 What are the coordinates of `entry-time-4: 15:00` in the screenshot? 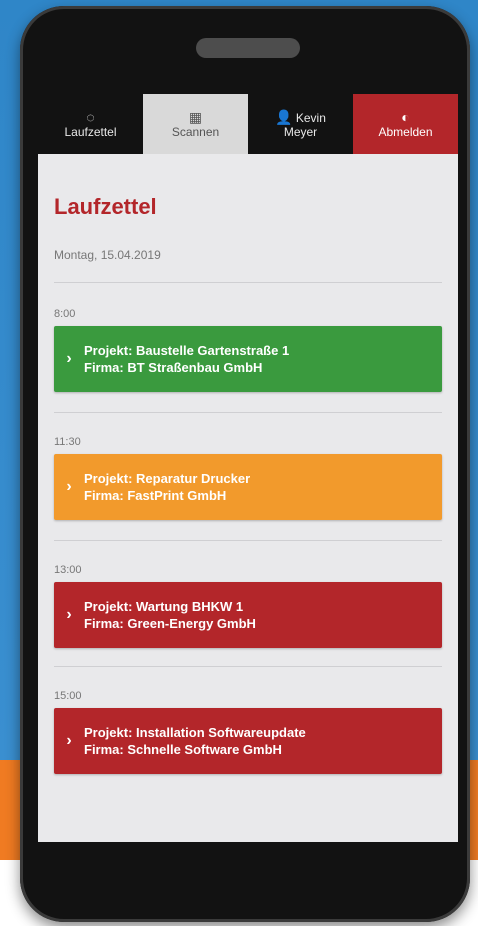 It's located at (68, 696).